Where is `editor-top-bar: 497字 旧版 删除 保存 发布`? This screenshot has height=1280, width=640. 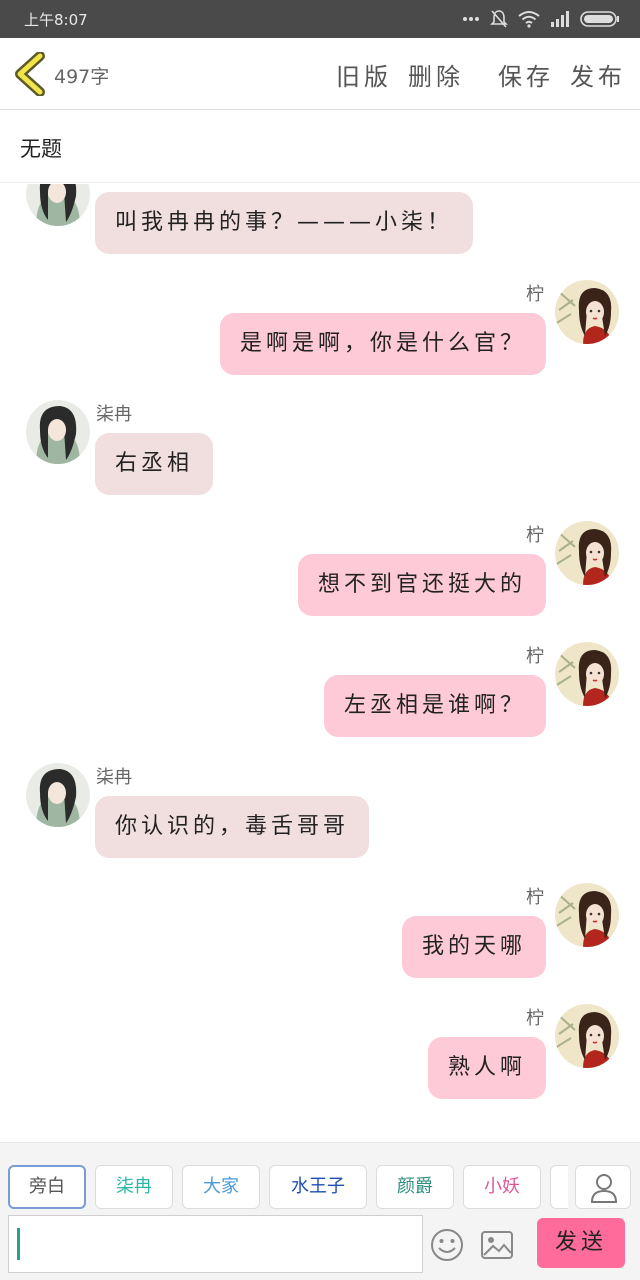 editor-top-bar: 497字 旧版 删除 保存 发布 is located at coordinates (320, 74).